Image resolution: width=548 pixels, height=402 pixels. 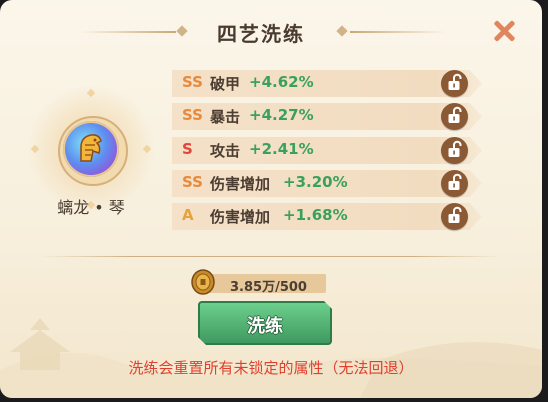 What do you see at coordinates (268, 287) in the screenshot?
I see `cost-text: 3.85万/500` at bounding box center [268, 287].